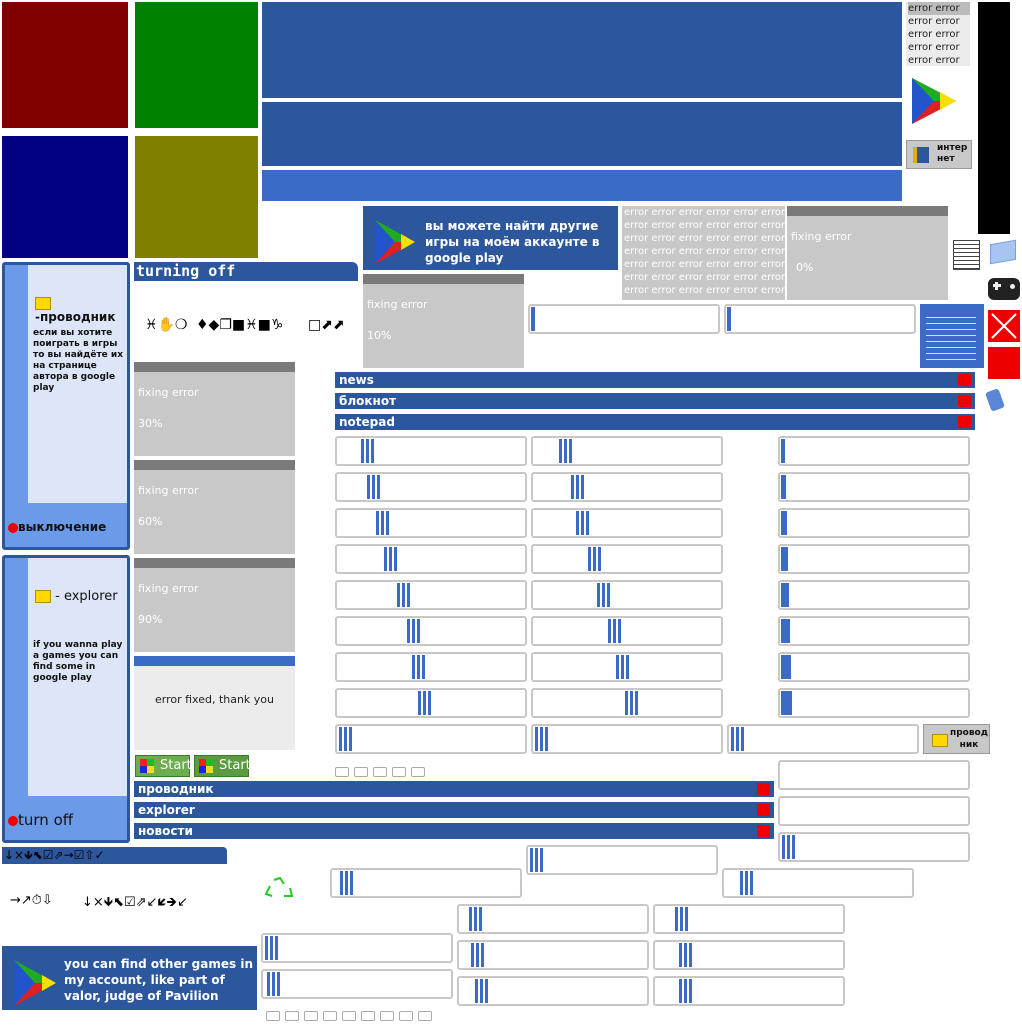 This screenshot has width=1022, height=1025. Describe the element at coordinates (934, 101) in the screenshot. I see `play-store-icon` at that location.